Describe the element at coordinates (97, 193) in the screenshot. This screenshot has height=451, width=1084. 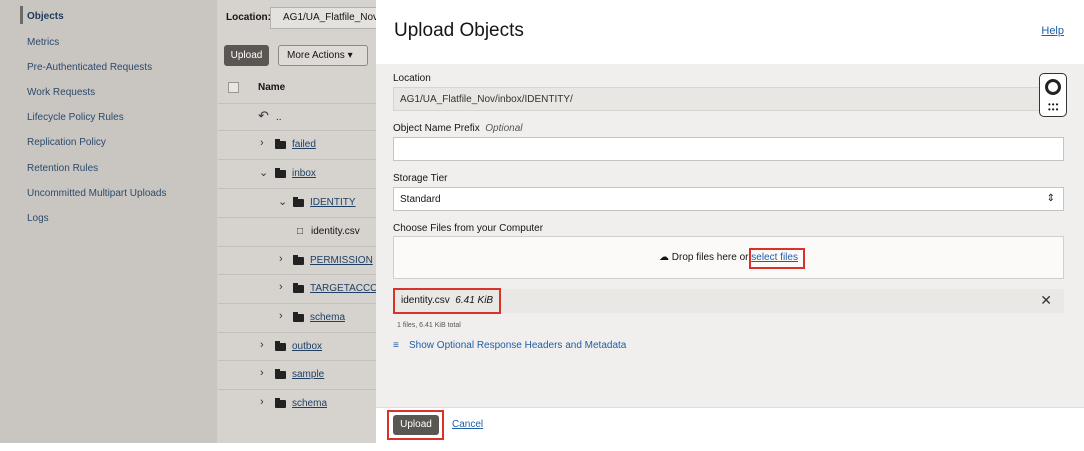
I see `sidebar-item-uncommitted-multipart-uploads: Uncommitted Multipart Uploads` at that location.